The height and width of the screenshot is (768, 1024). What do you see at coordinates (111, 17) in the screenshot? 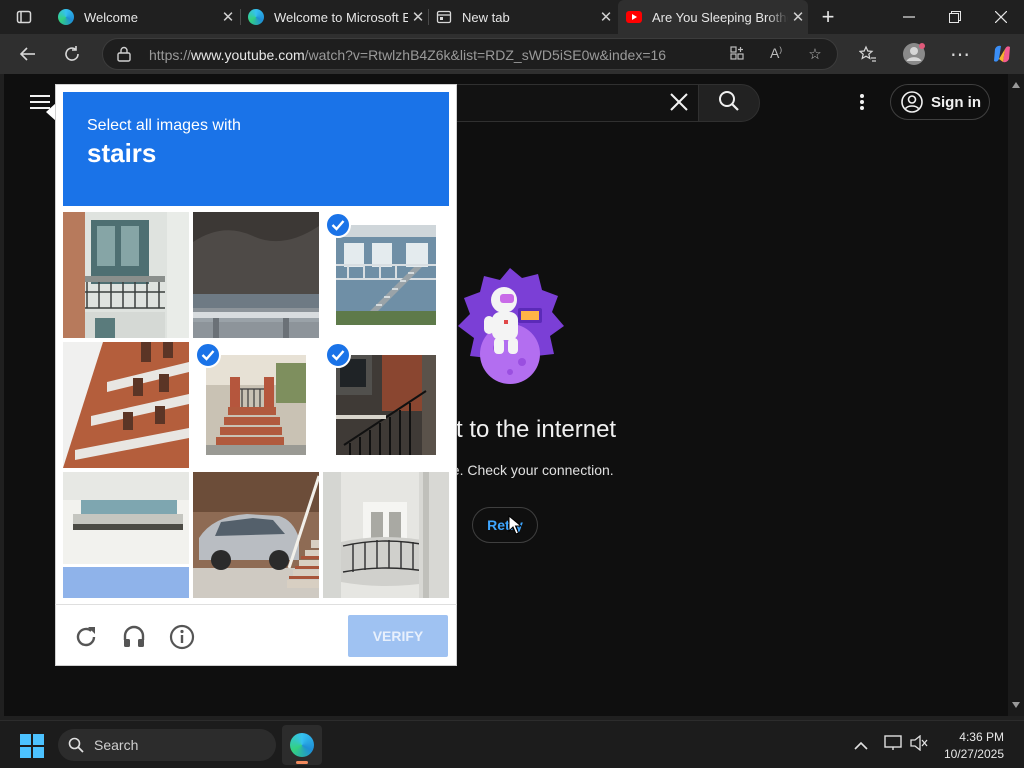
I see `tab-title: Welcome` at bounding box center [111, 17].